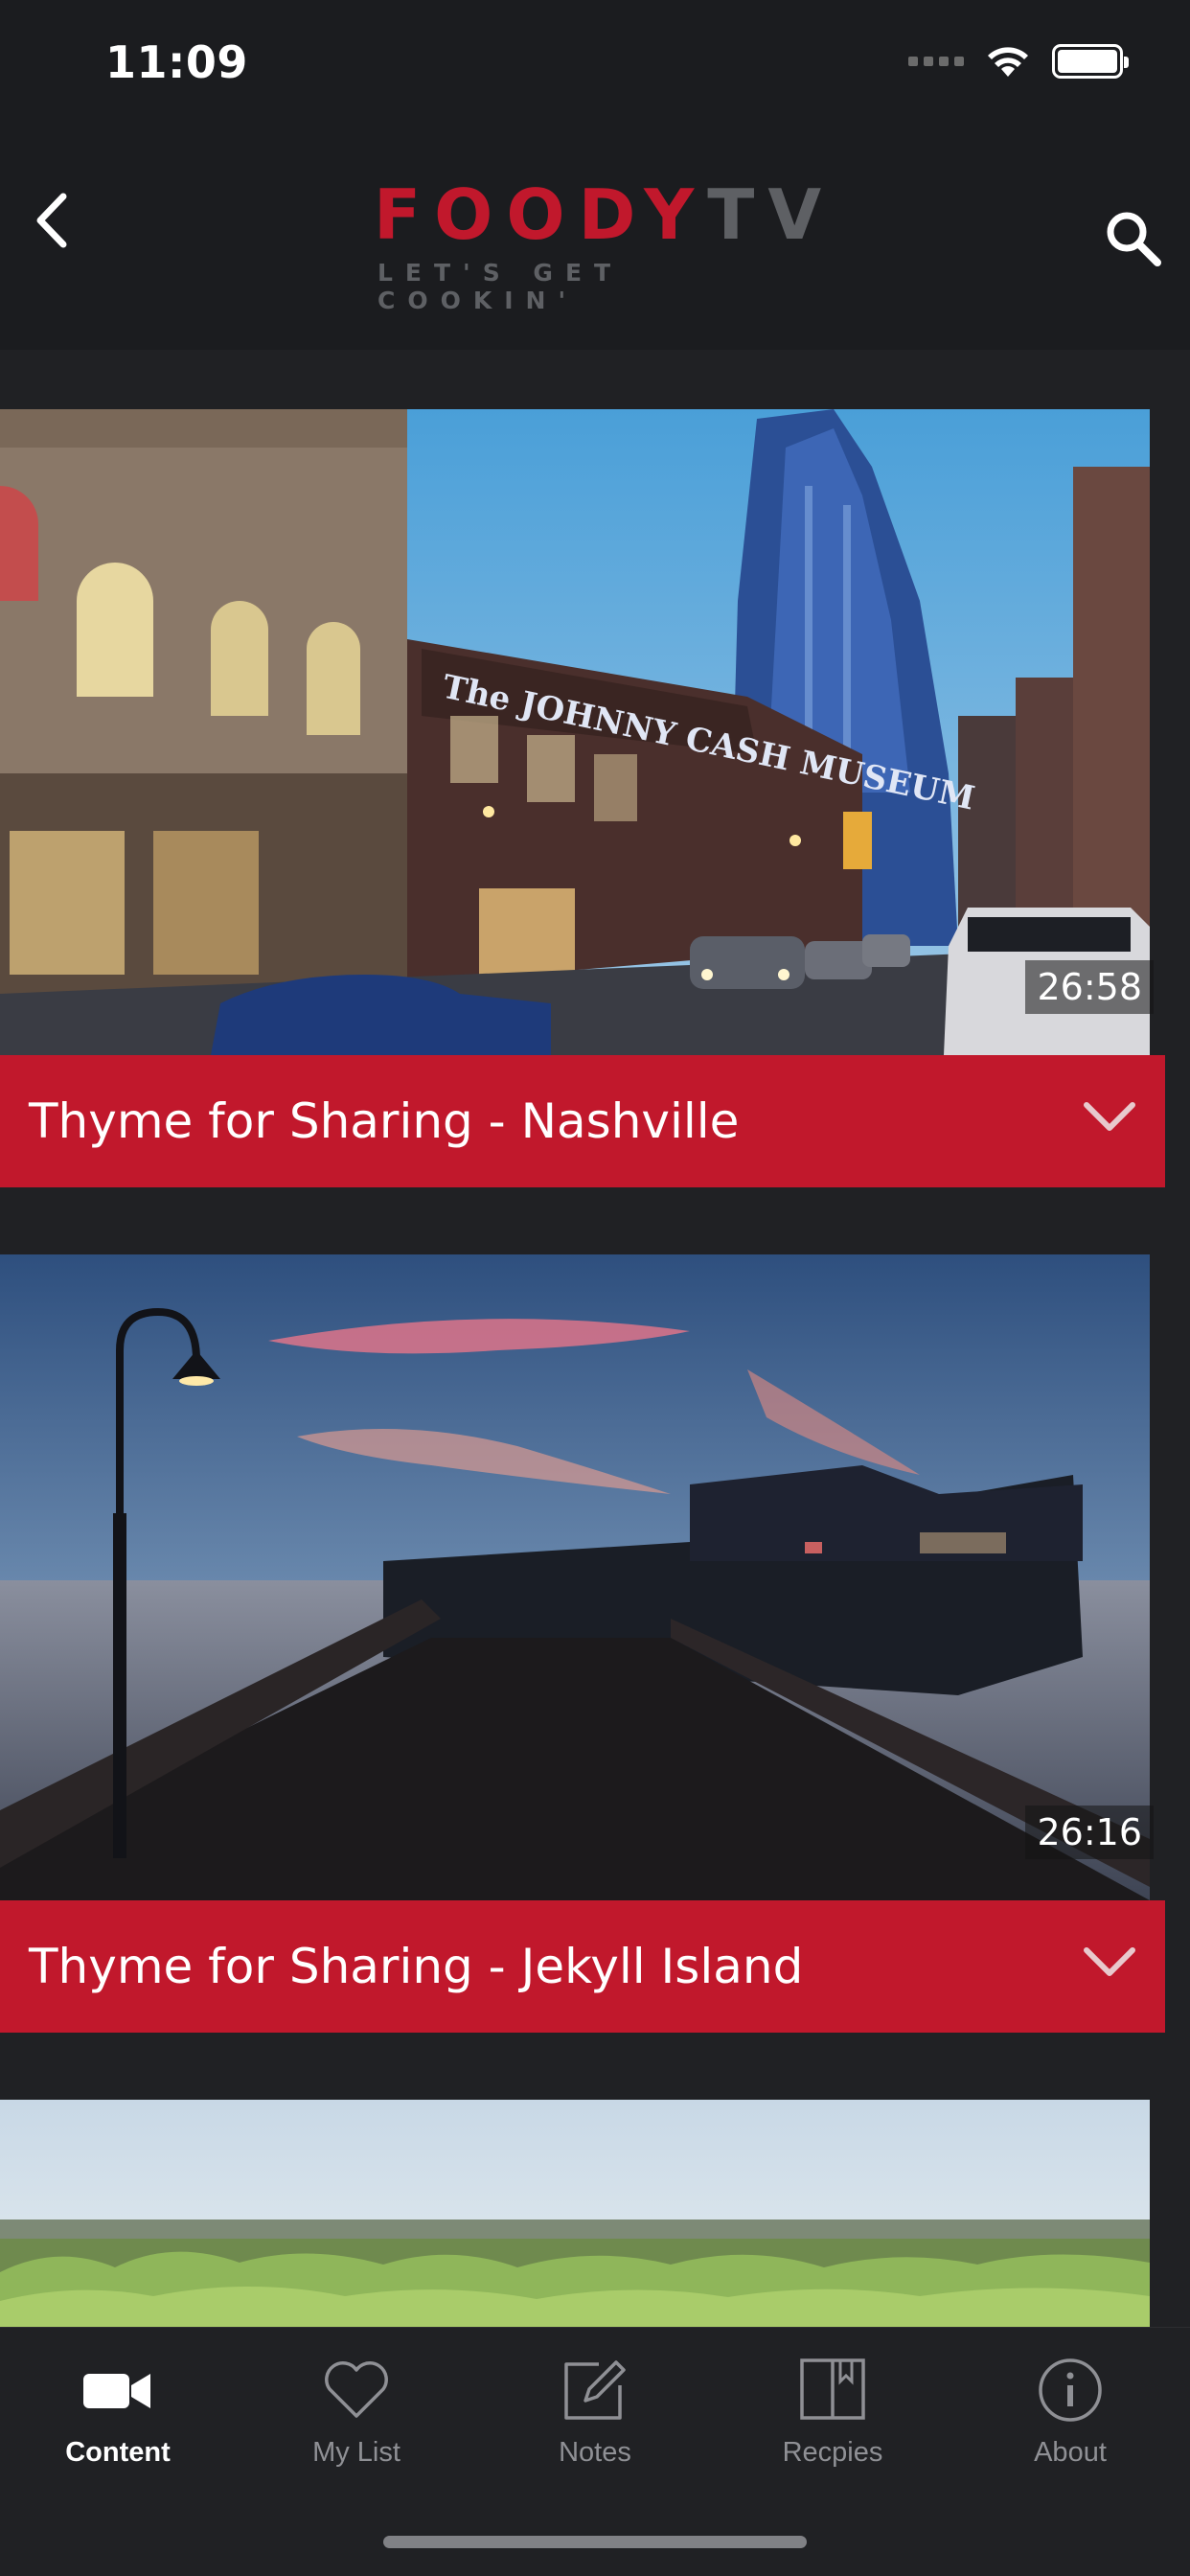  What do you see at coordinates (1133, 238) in the screenshot?
I see `search-icon` at bounding box center [1133, 238].